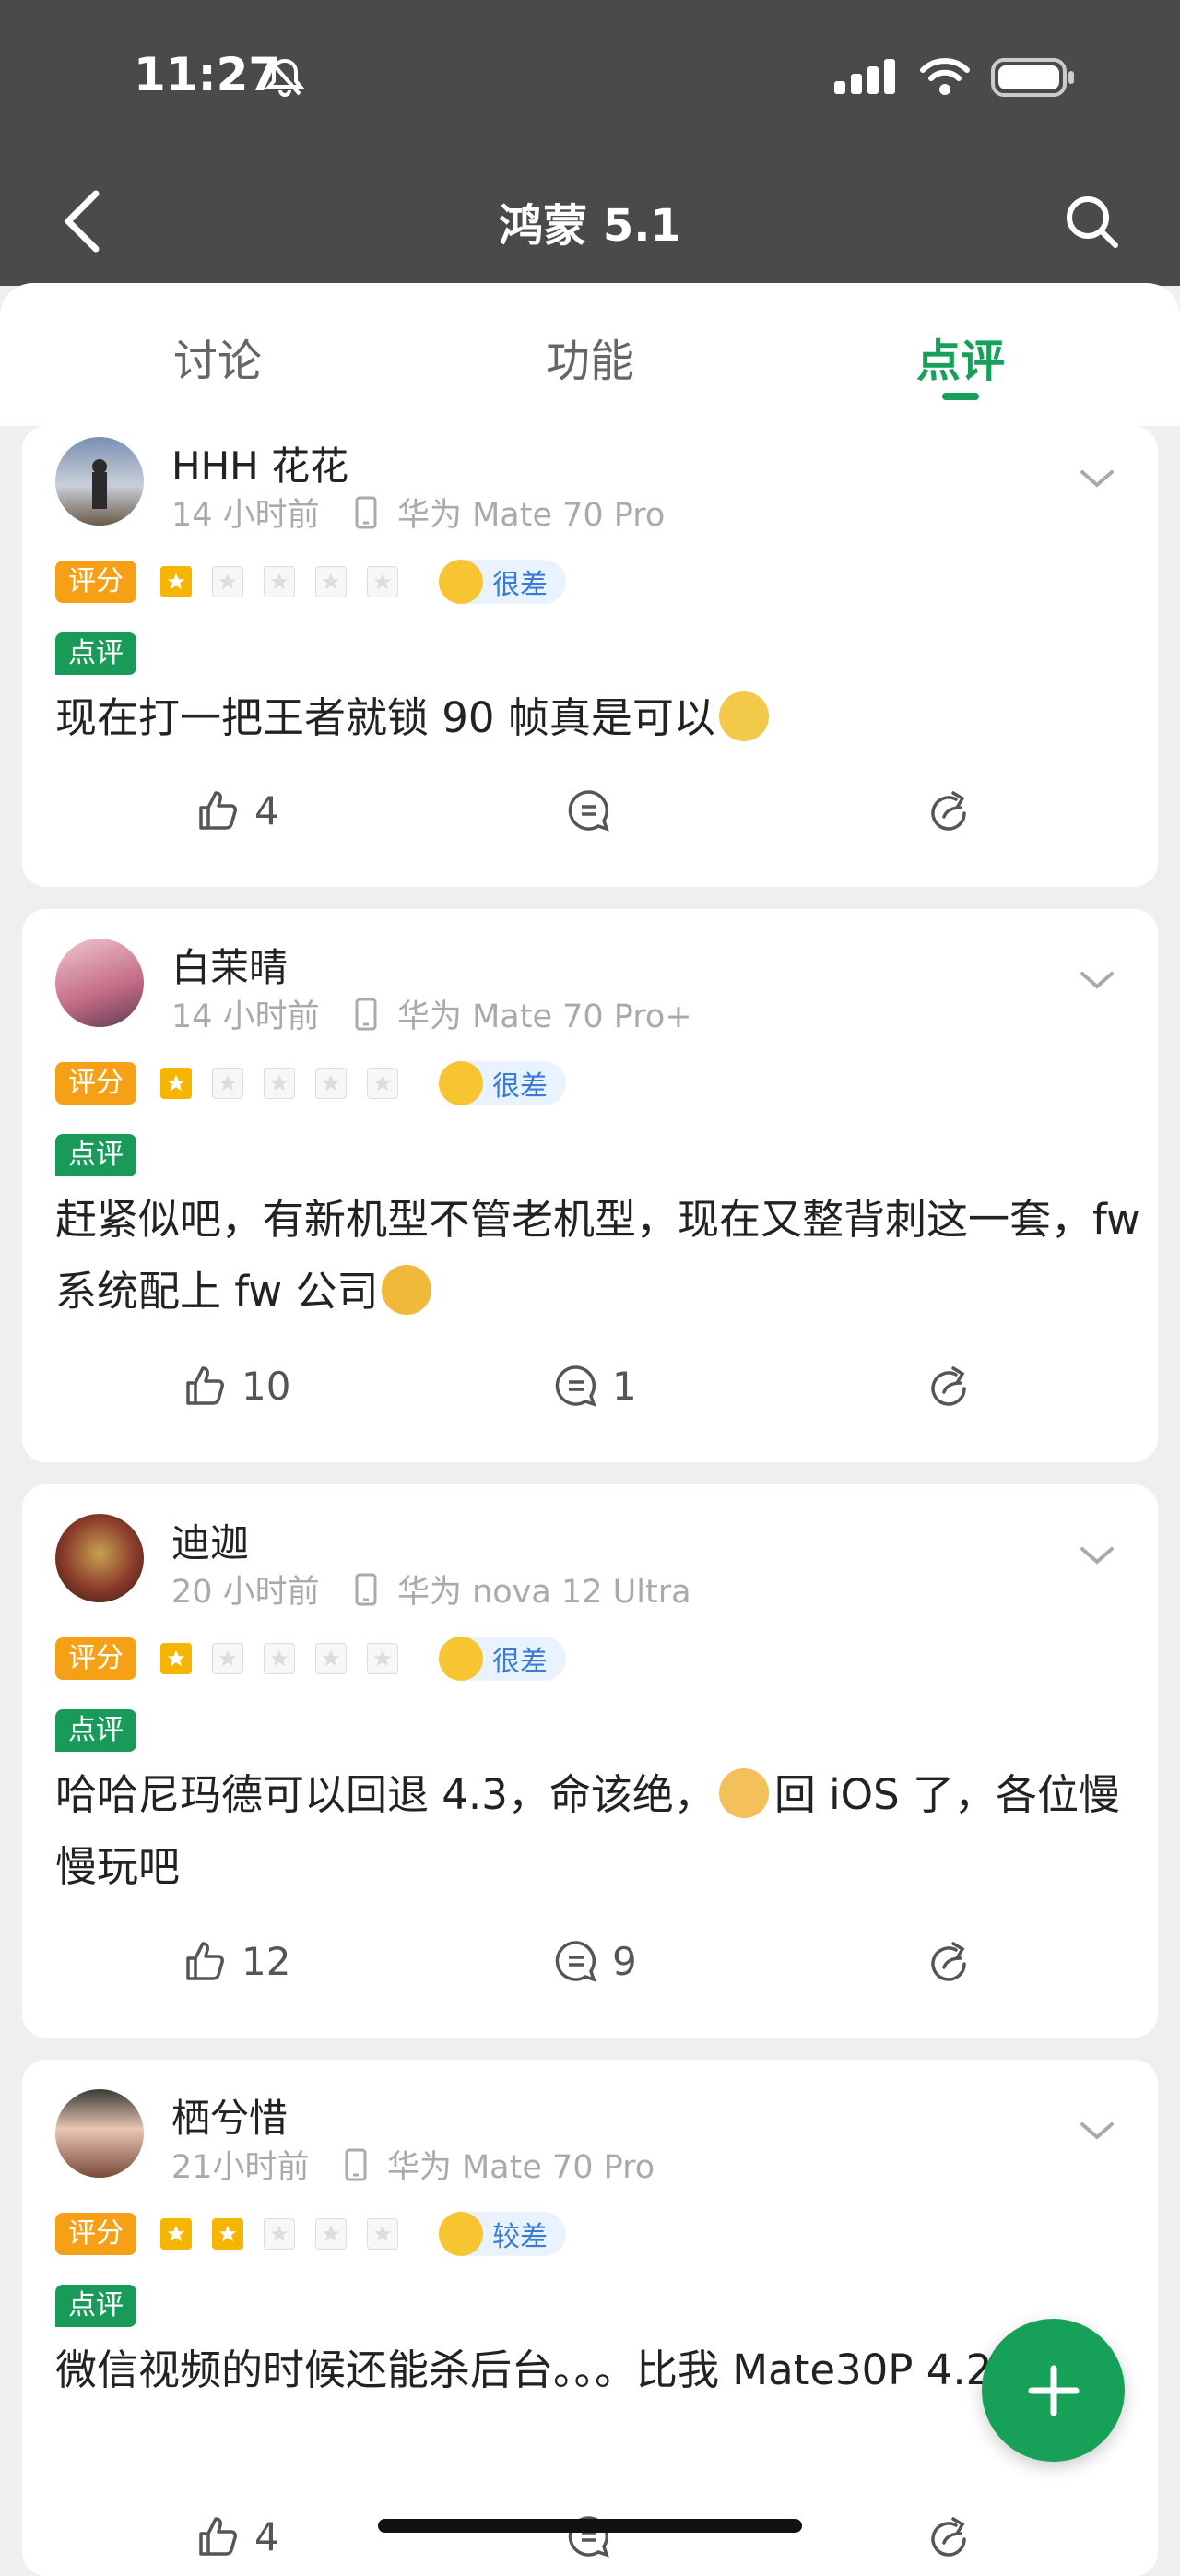 This screenshot has width=1180, height=2576. Describe the element at coordinates (245, 515) in the screenshot. I see `review-time: 14 小时前` at that location.